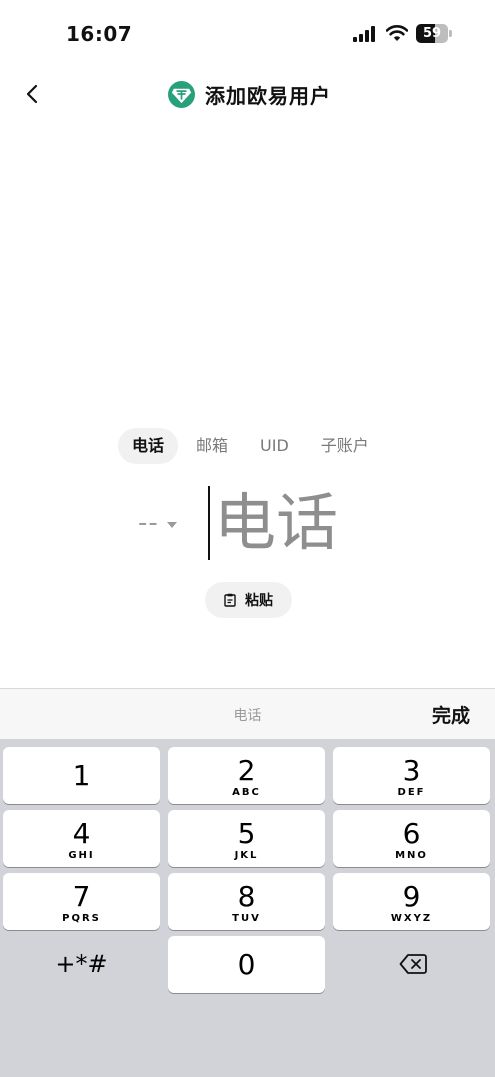  Describe the element at coordinates (411, 833) in the screenshot. I see `key-digit: 6` at that location.